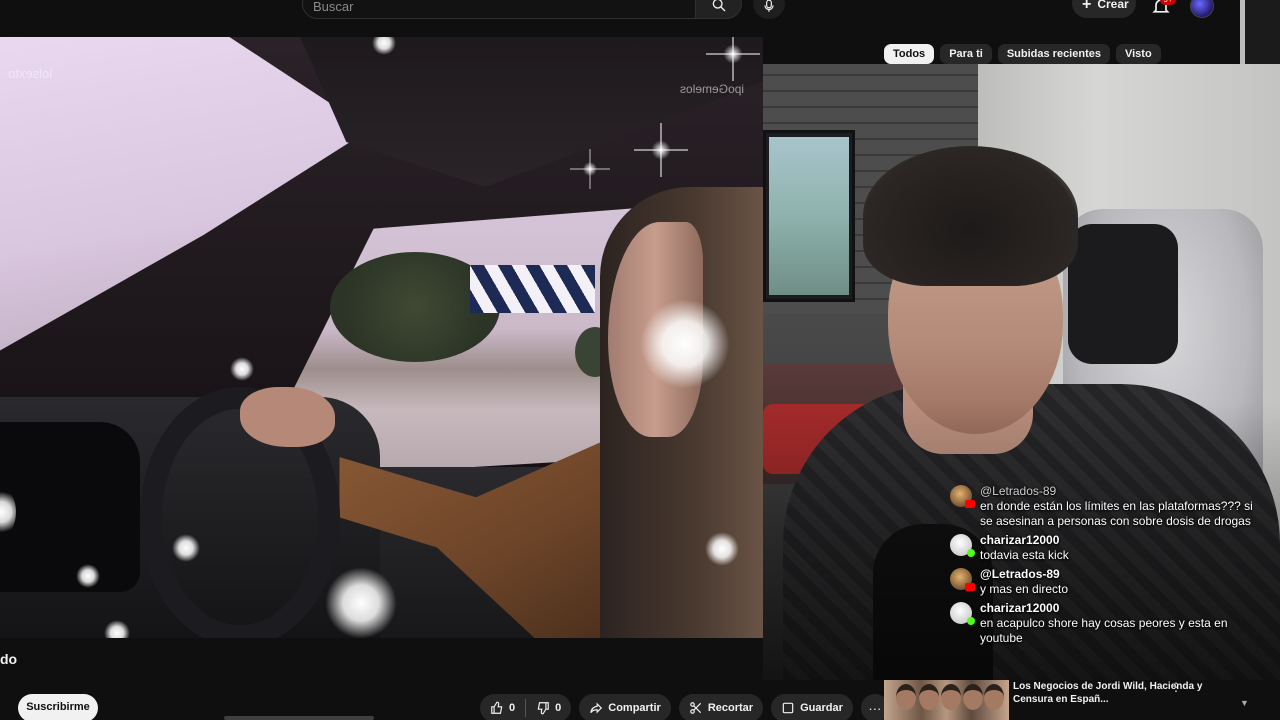  I want to click on chip-subidas-recientes: Subidas recientes, so click(1053, 54).